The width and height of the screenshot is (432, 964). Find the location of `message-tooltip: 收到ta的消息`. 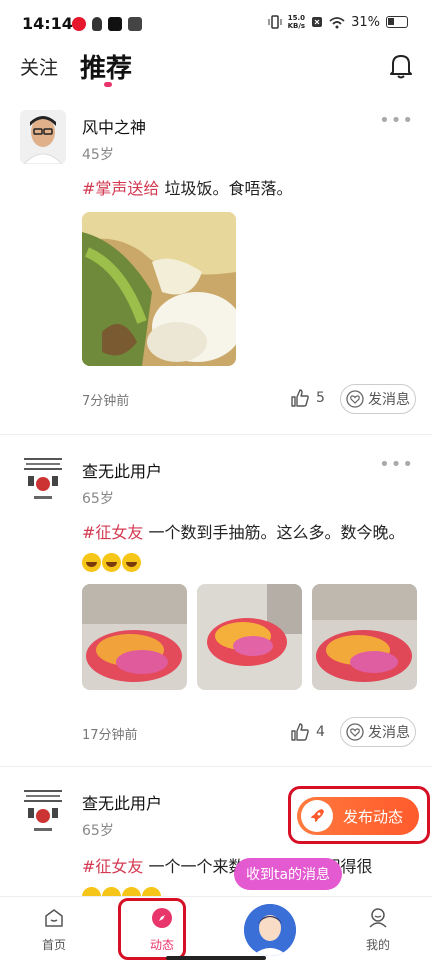

message-tooltip: 收到ta的消息 is located at coordinates (288, 874).